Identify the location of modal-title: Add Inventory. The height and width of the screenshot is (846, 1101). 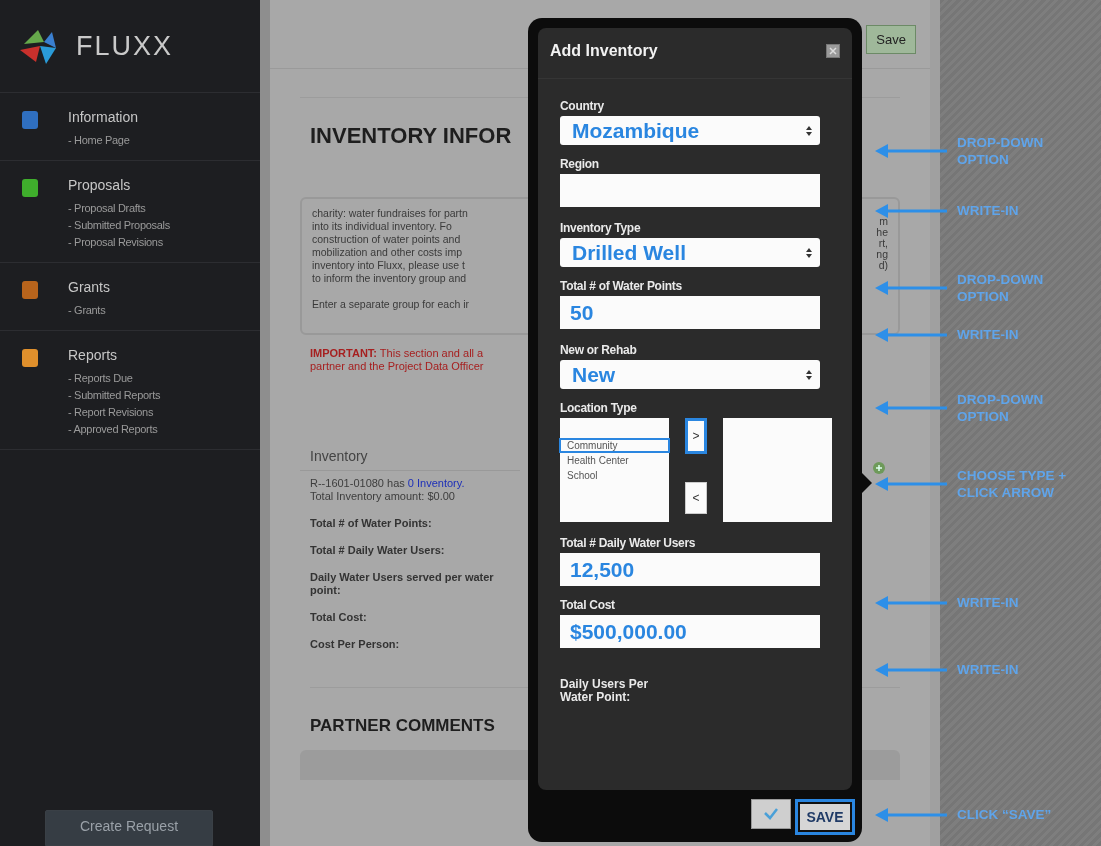
(604, 51).